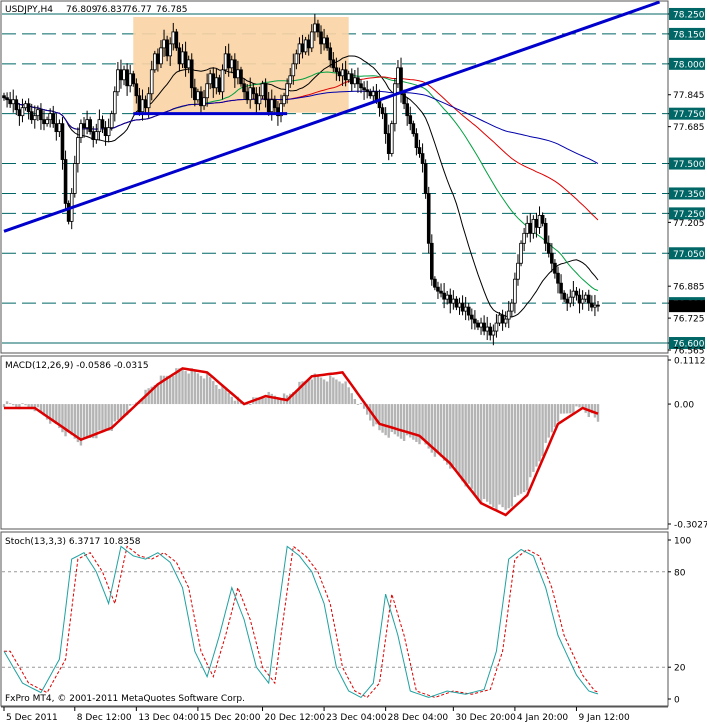 The height and width of the screenshot is (723, 707). Describe the element at coordinates (230, 718) in the screenshot. I see `time-tick-label: 15 Dec 20:00` at that location.